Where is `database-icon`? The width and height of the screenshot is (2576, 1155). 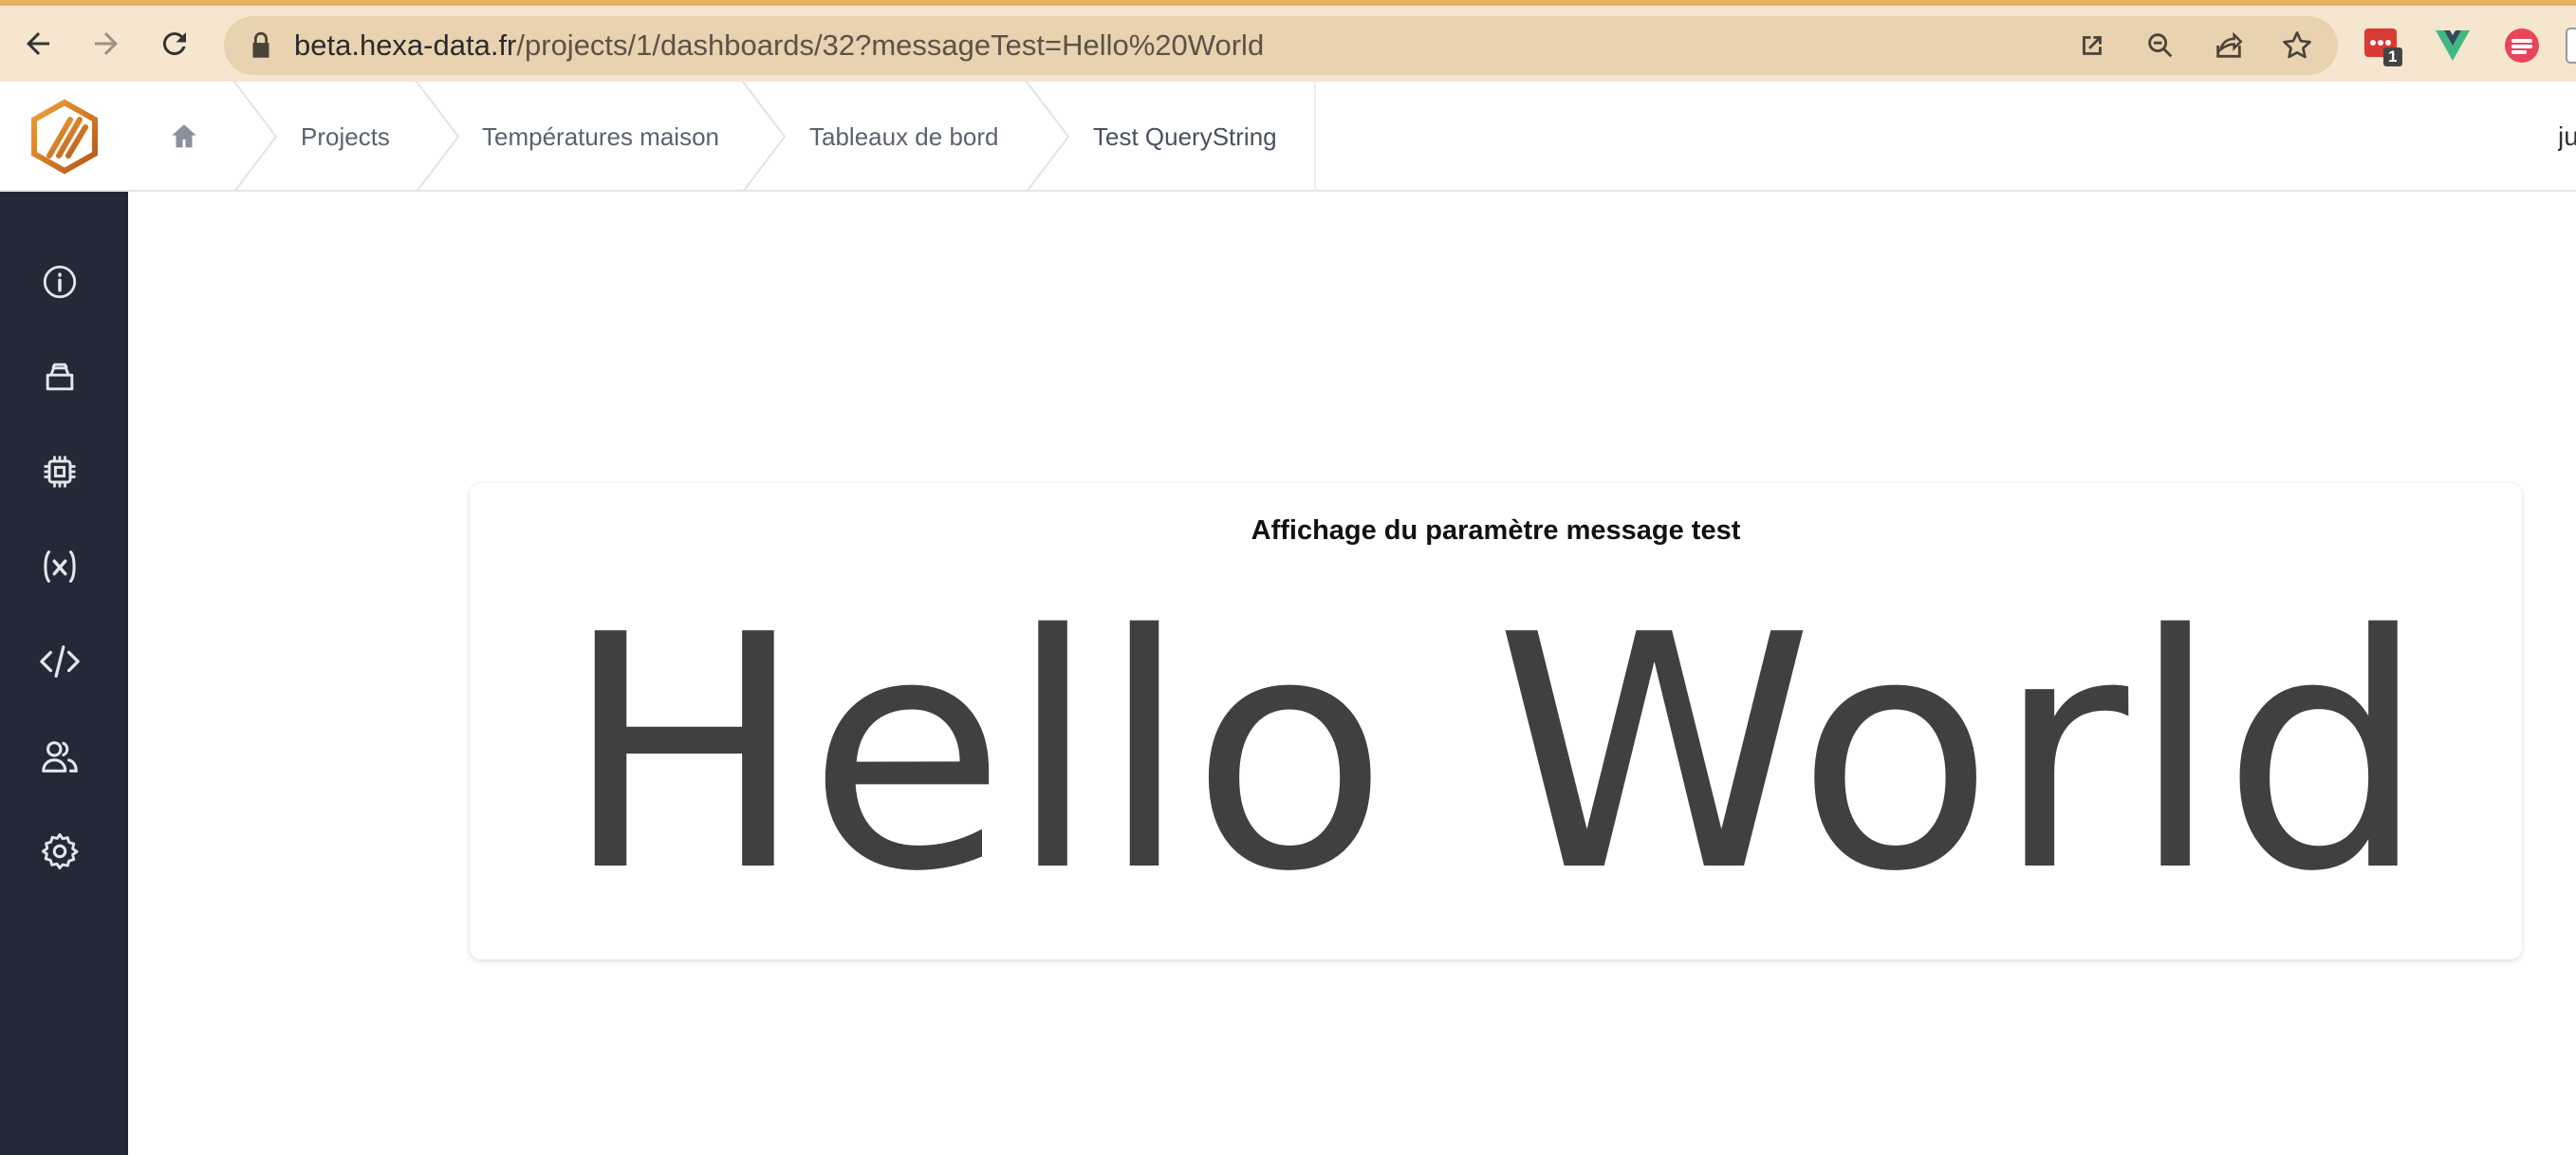 database-icon is located at coordinates (60, 377).